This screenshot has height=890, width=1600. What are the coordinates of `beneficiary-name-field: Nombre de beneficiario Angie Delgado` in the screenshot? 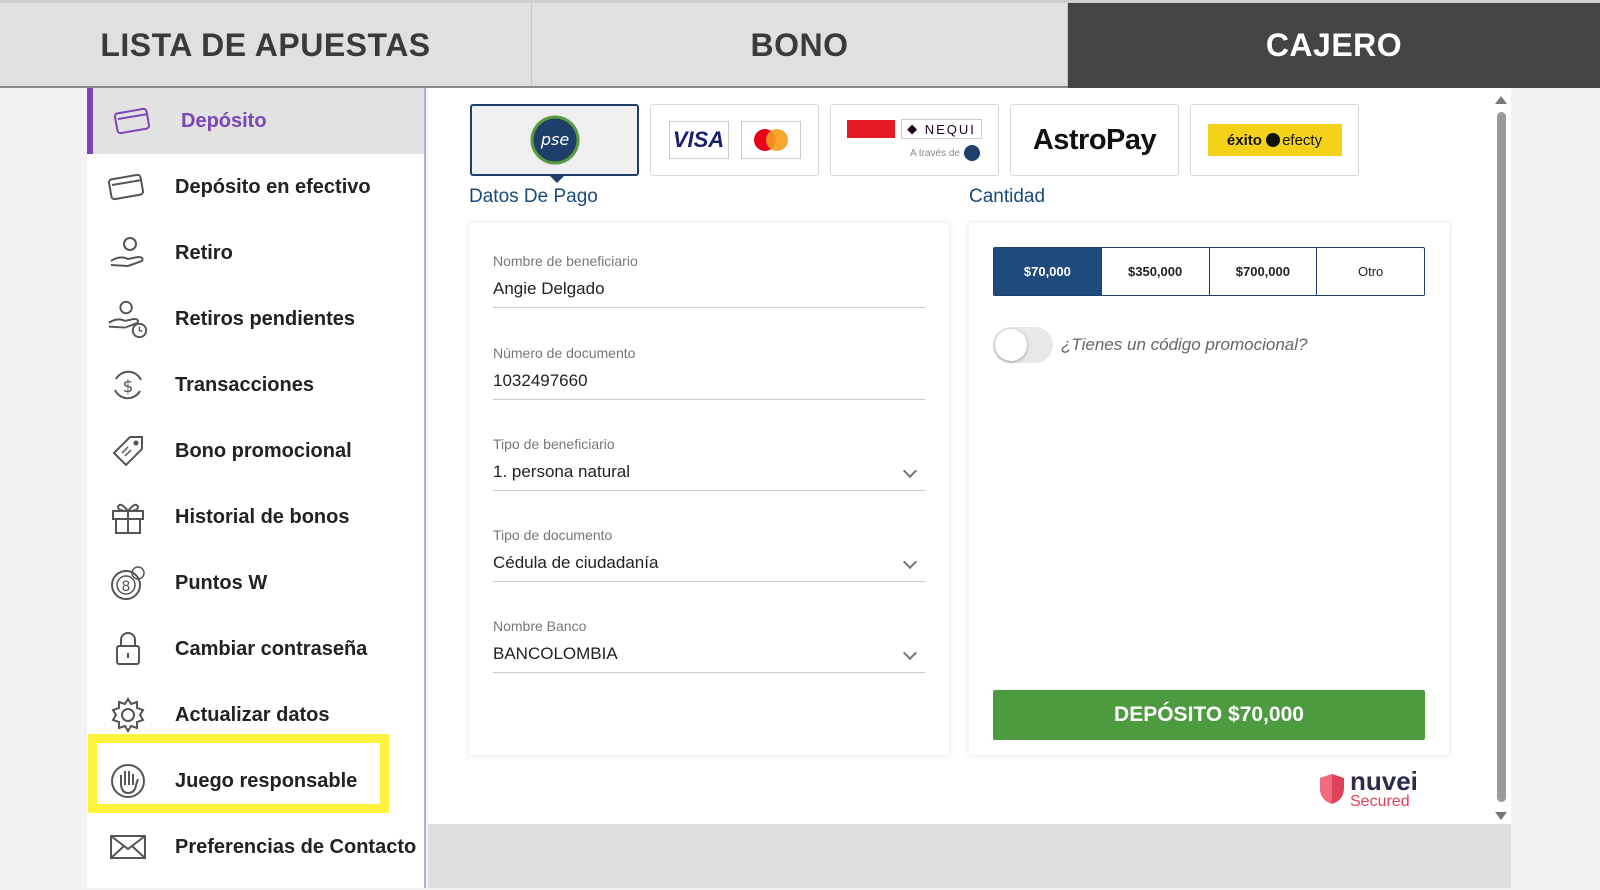 It's located at (709, 280).